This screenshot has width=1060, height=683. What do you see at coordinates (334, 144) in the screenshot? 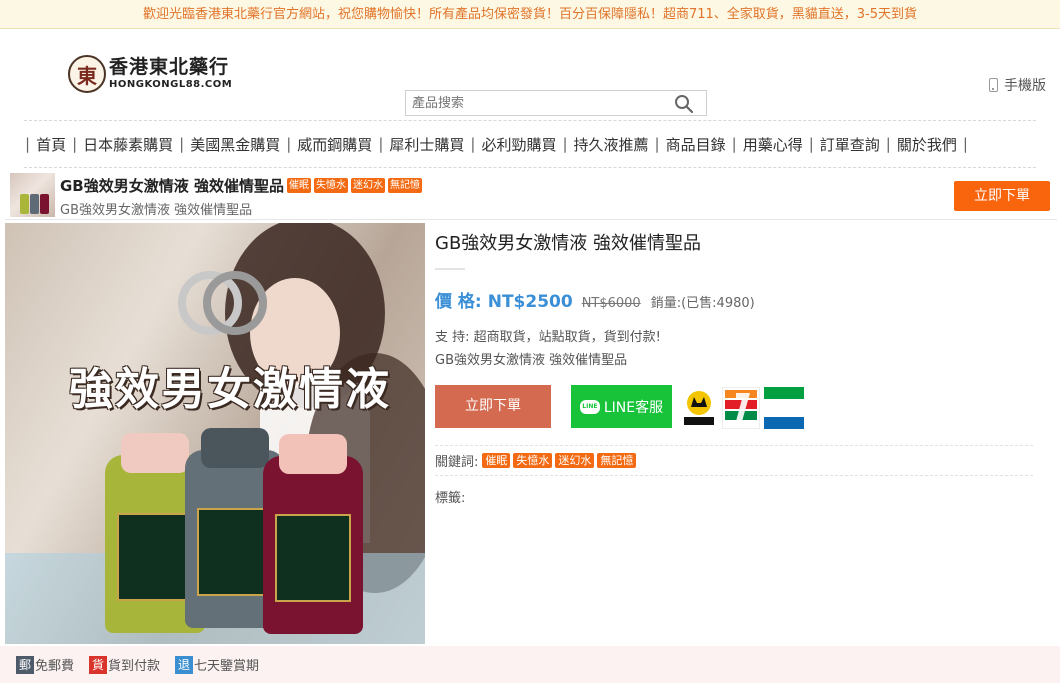
I see `nav-item: 威而鋼購買` at bounding box center [334, 144].